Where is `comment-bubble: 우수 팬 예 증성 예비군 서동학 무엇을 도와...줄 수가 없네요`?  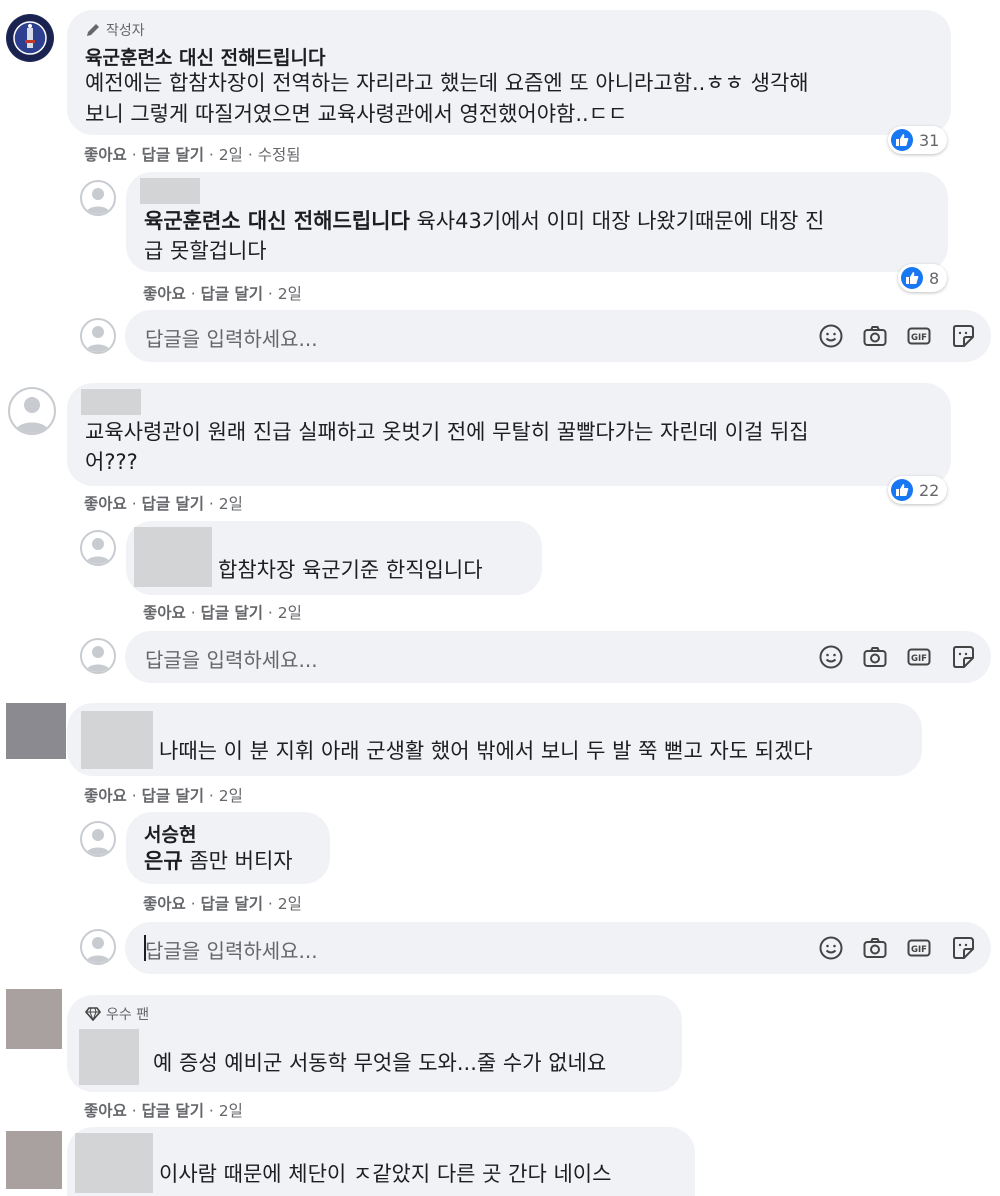
comment-bubble: 우수 팬 예 증성 예비군 서동학 무엇을 도와...줄 수가 없네요 is located at coordinates (374, 1043).